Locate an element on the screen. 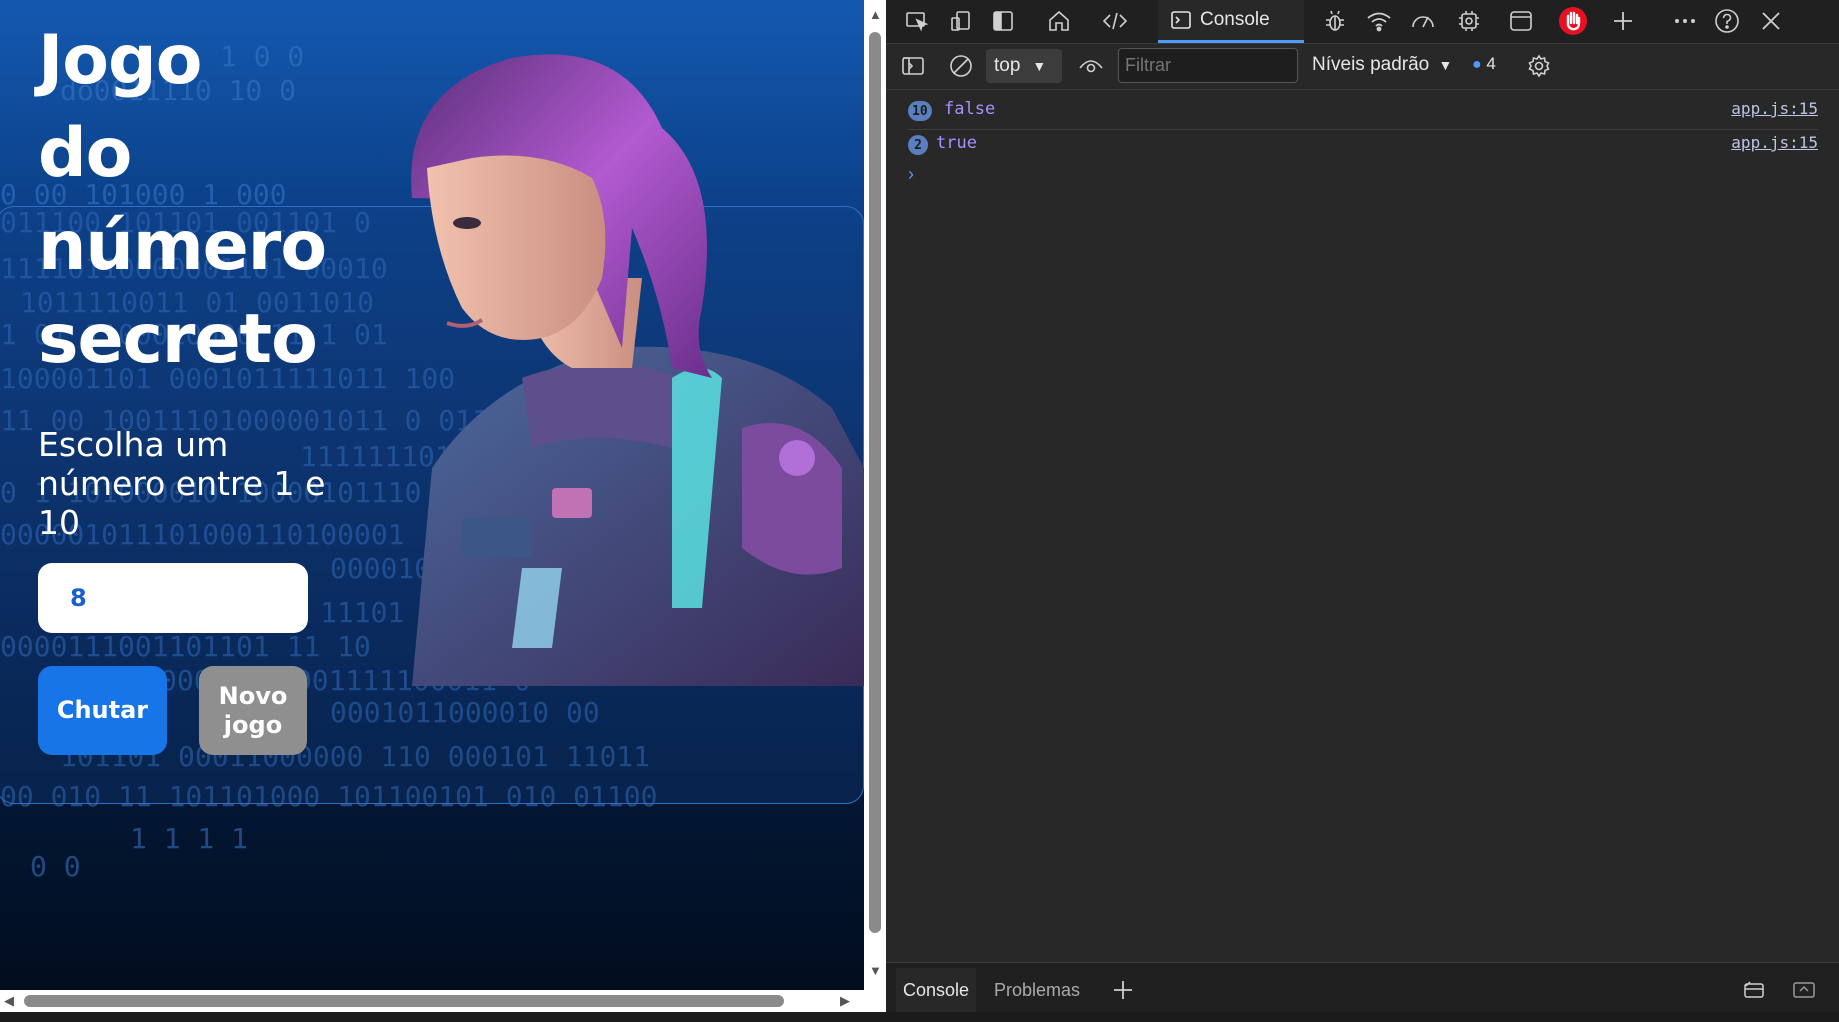 This screenshot has width=1839, height=1022. application-icon is located at coordinates (1521, 21).